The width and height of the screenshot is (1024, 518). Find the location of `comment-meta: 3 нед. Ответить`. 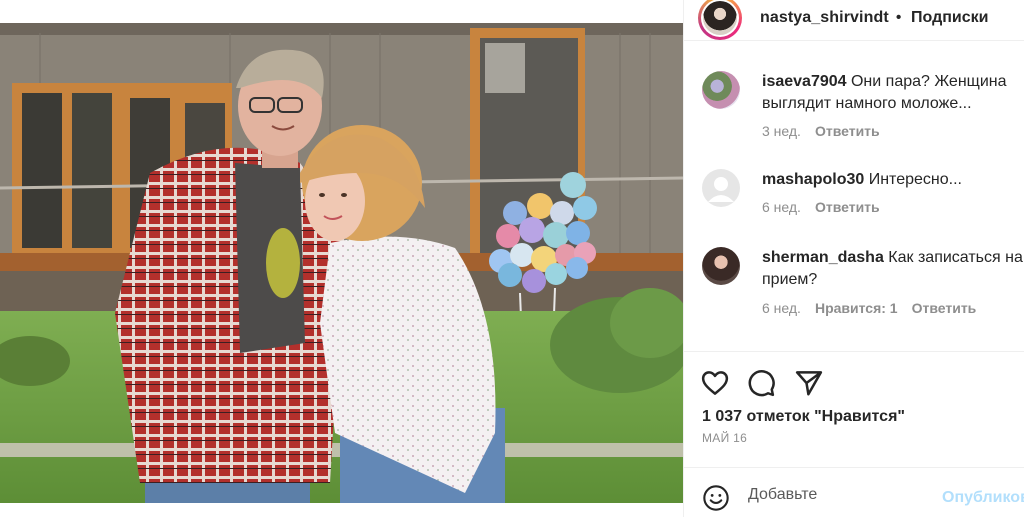

comment-meta: 3 нед. Ответить is located at coordinates (828, 131).